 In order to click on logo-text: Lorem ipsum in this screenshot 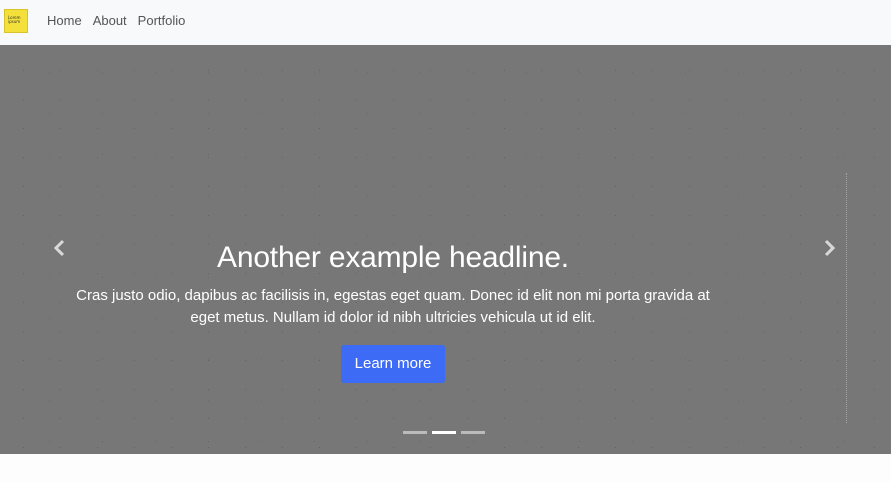, I will do `click(14, 19)`.